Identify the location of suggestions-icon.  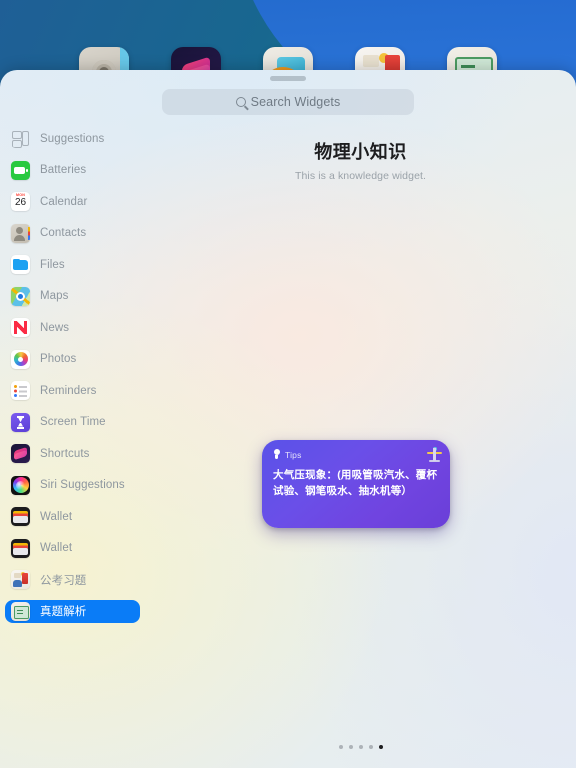
(20, 138).